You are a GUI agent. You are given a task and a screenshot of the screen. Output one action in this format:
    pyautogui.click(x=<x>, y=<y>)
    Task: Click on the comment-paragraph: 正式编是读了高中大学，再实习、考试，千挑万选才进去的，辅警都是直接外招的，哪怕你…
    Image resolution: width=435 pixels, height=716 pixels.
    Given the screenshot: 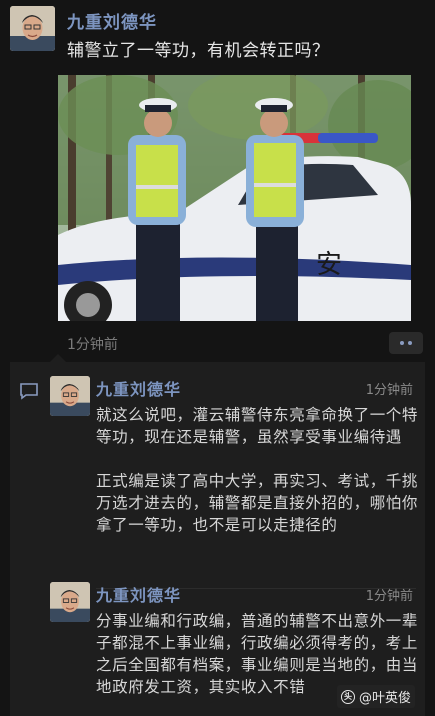 What is the action you would take?
    pyautogui.click(x=257, y=503)
    